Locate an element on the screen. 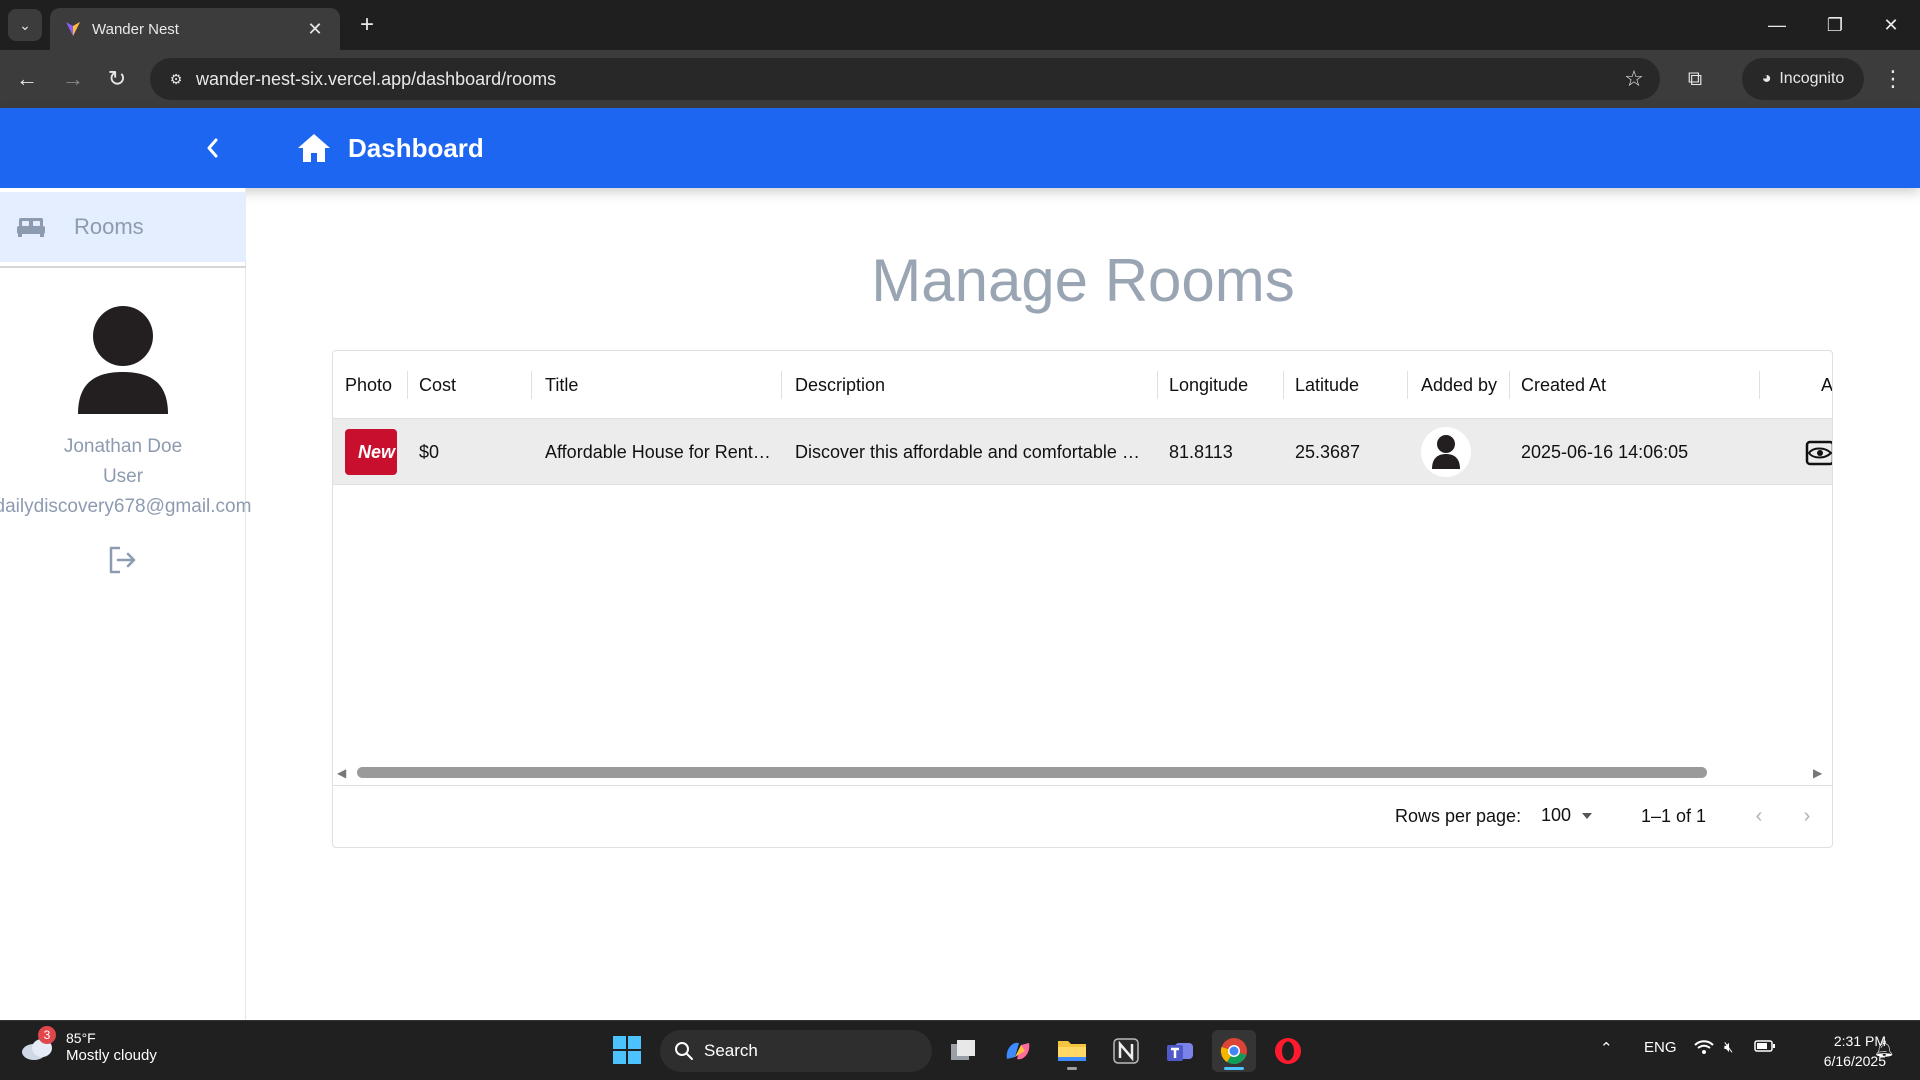 The height and width of the screenshot is (1080, 1920). user-name: Jonathan Doe is located at coordinates (123, 446).